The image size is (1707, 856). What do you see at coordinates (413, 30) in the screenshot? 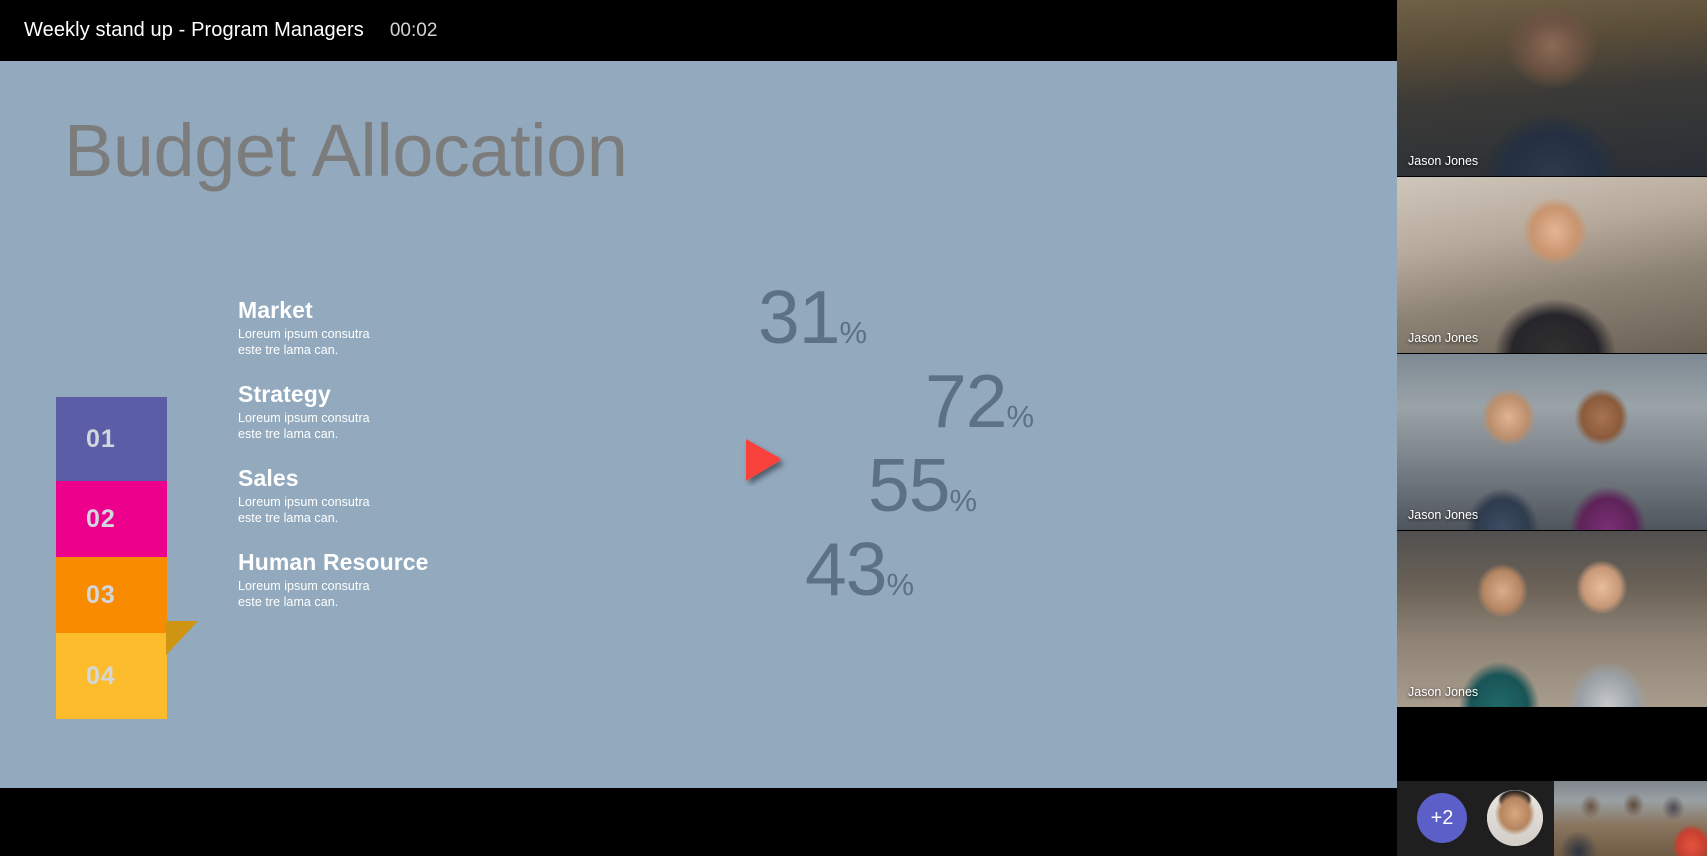
I see `meeting-timer: 00:02` at bounding box center [413, 30].